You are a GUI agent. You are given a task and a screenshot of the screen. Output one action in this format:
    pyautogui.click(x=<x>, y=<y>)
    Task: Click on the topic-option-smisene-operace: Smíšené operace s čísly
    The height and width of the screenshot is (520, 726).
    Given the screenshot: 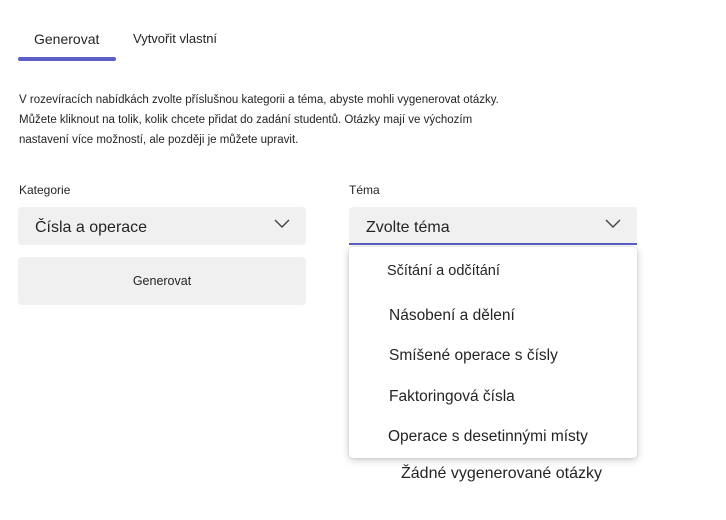 What is the action you would take?
    pyautogui.click(x=473, y=356)
    